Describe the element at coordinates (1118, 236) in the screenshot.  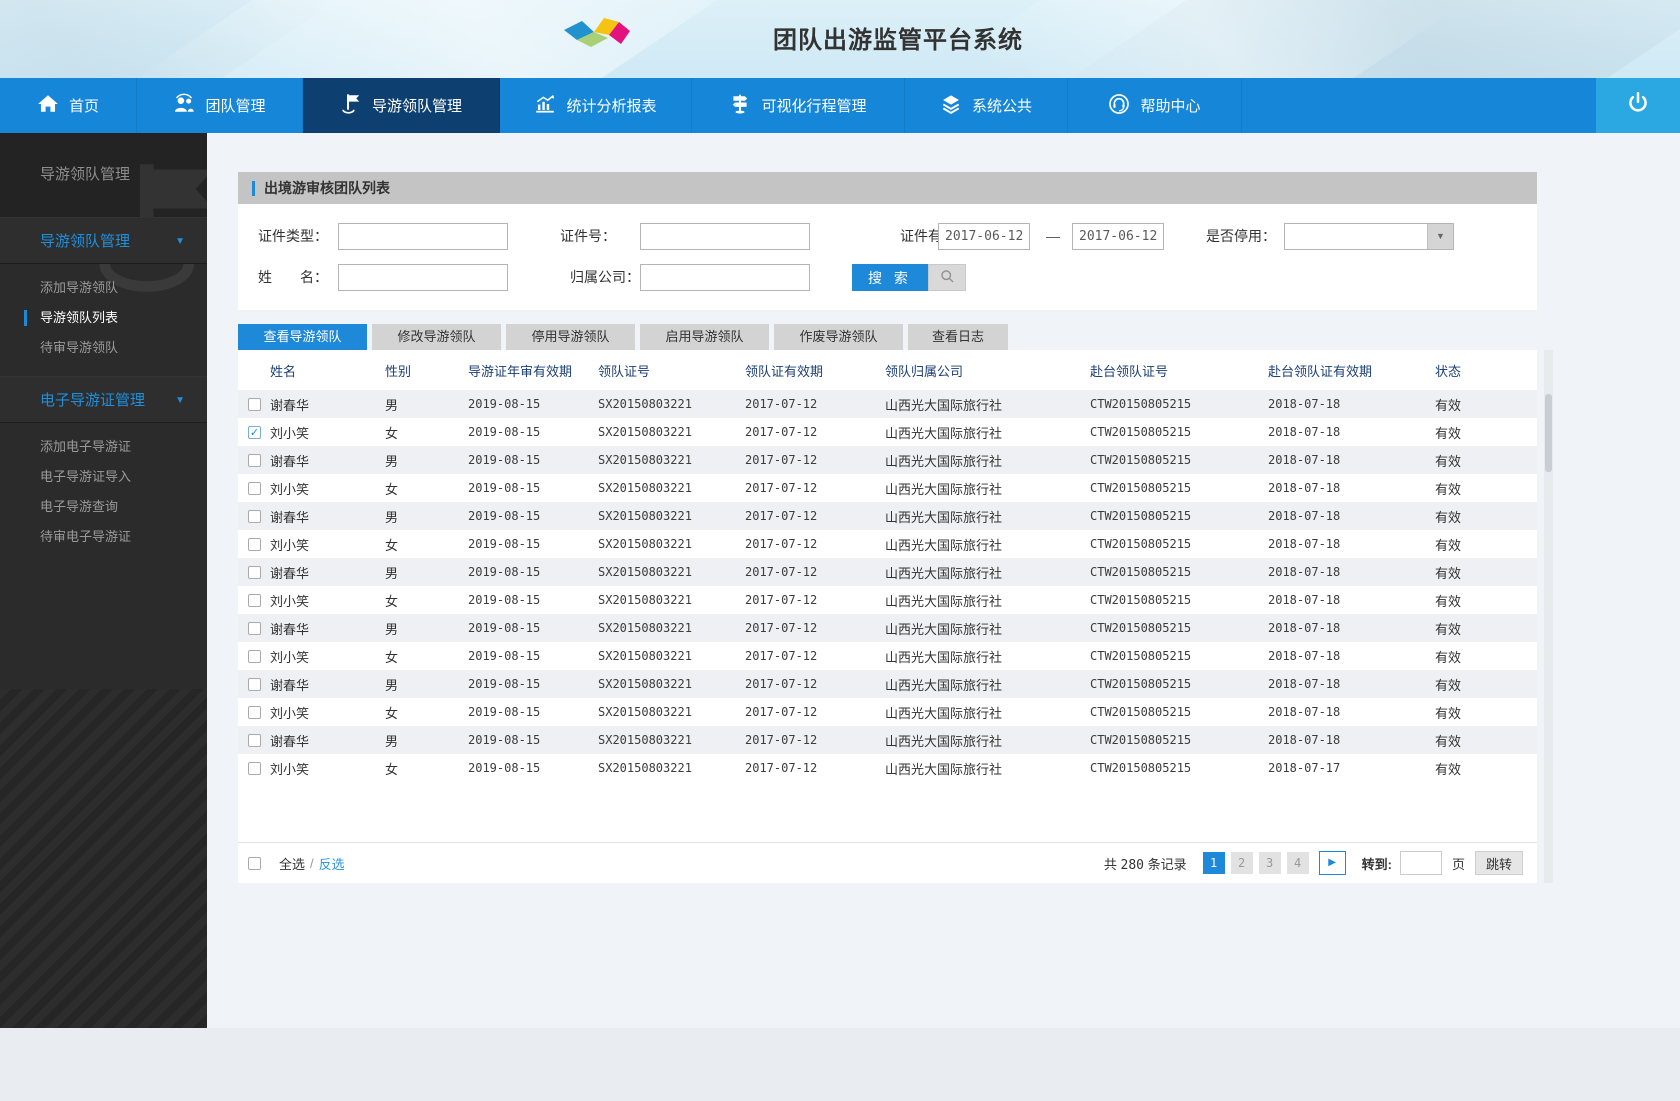
I see `date-to-input` at that location.